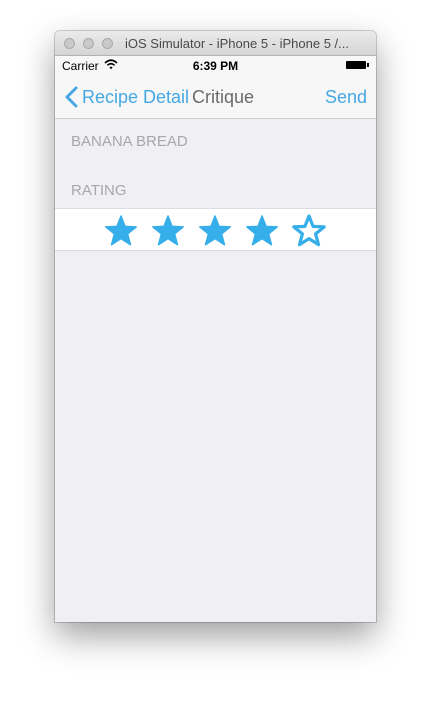  I want to click on back-chevron-icon, so click(71, 97).